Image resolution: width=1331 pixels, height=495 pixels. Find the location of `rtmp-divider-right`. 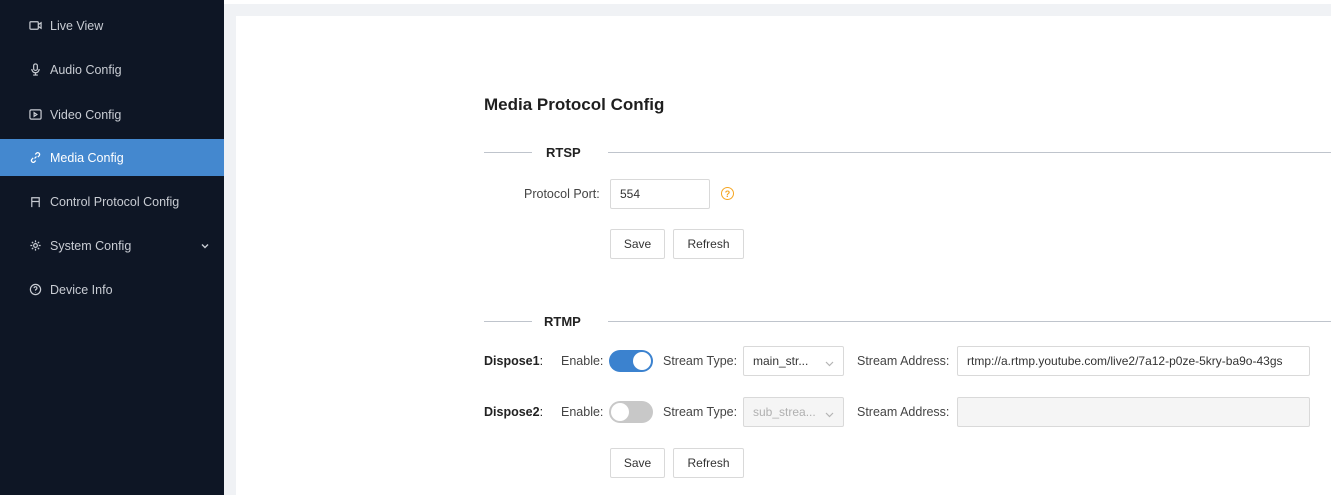

rtmp-divider-right is located at coordinates (969, 321).